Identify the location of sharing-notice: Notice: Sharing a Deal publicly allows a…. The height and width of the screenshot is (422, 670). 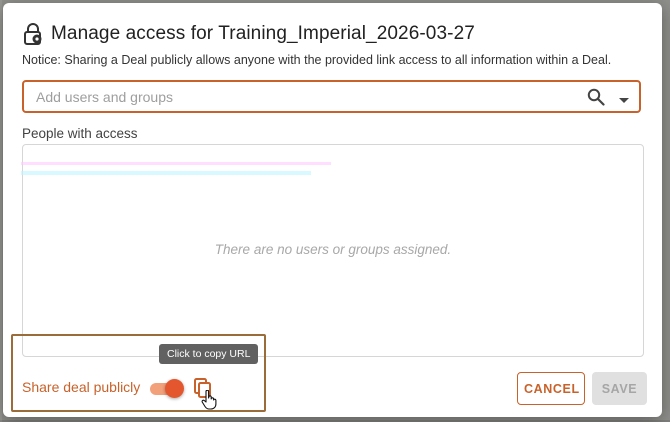
(317, 60).